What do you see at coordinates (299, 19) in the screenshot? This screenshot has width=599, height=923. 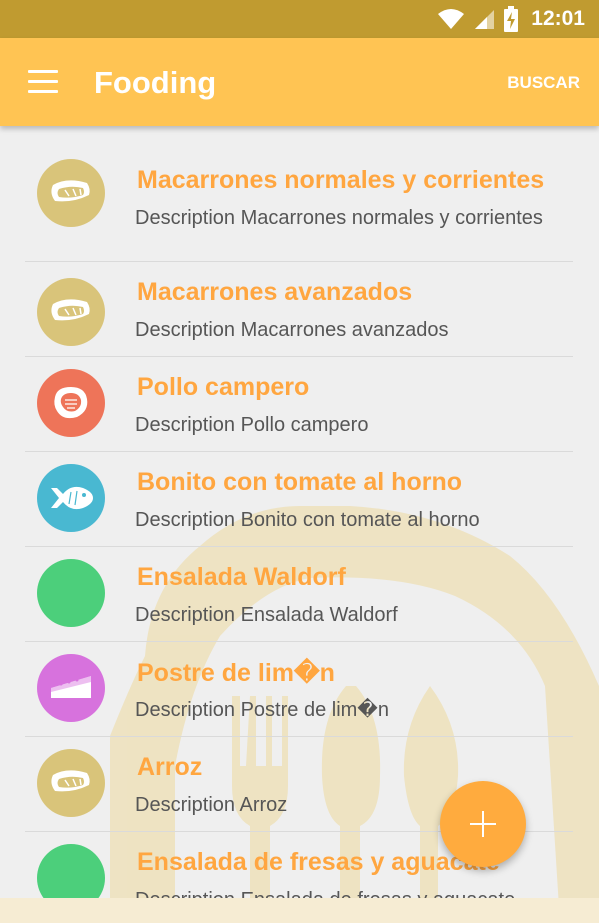 I see `status-bar: 12:01` at bounding box center [299, 19].